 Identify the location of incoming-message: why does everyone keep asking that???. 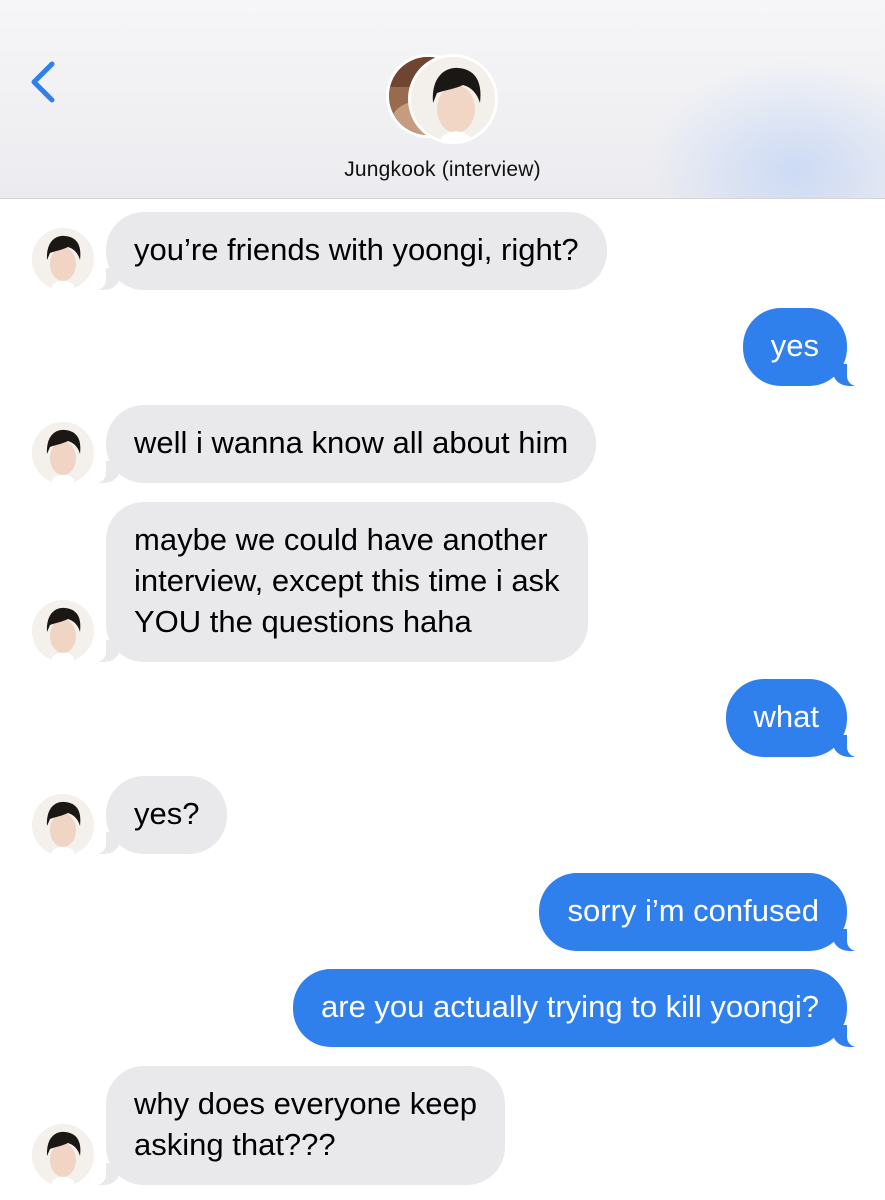
(299, 1125).